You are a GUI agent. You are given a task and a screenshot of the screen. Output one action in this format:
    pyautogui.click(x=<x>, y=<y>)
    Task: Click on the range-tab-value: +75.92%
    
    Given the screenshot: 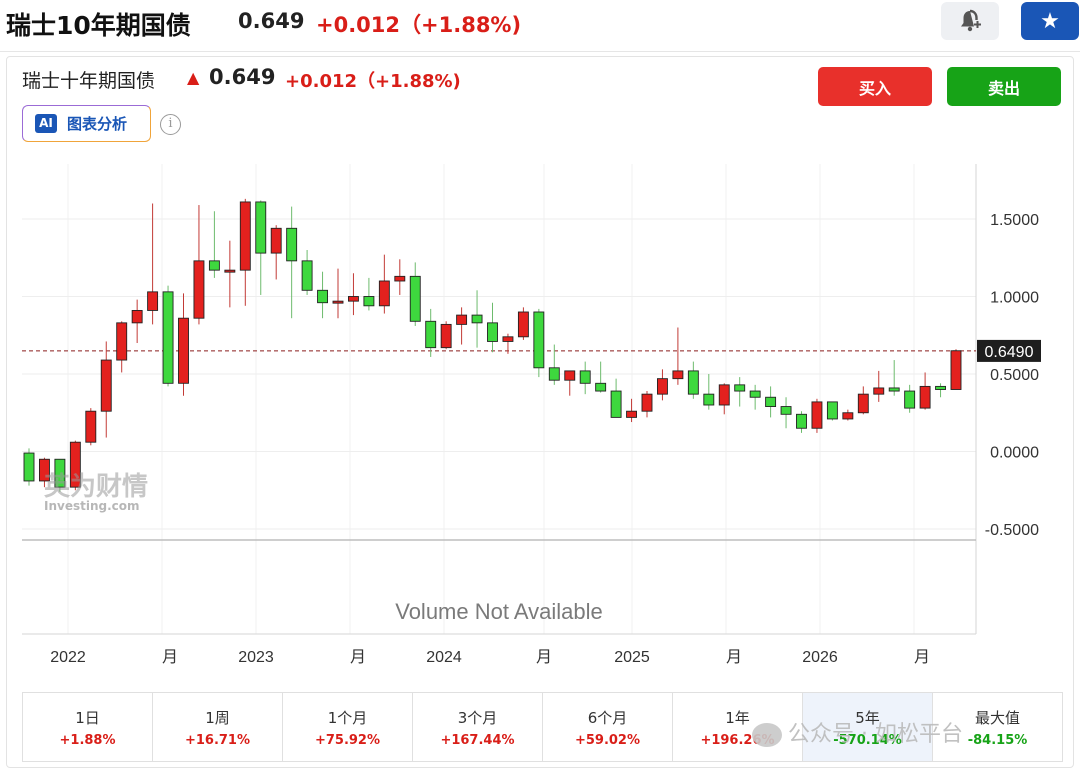 What is the action you would take?
    pyautogui.click(x=347, y=740)
    